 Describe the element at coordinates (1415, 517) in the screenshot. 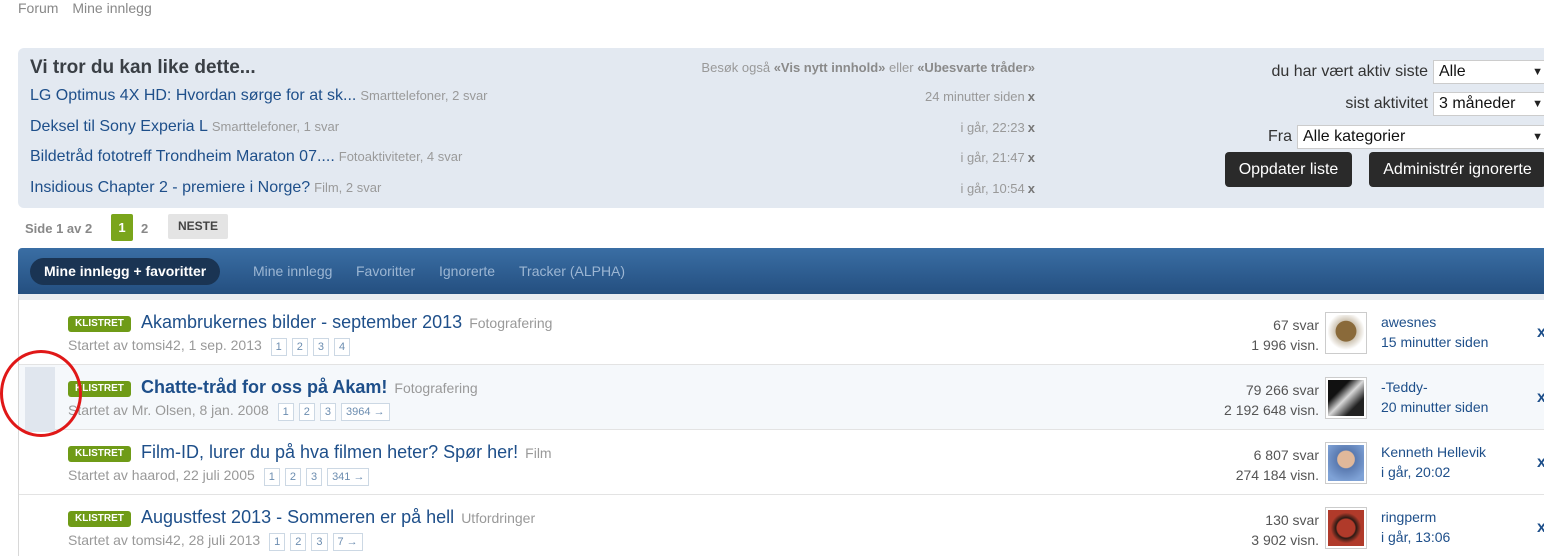

I see `last-poster: ringperm` at that location.